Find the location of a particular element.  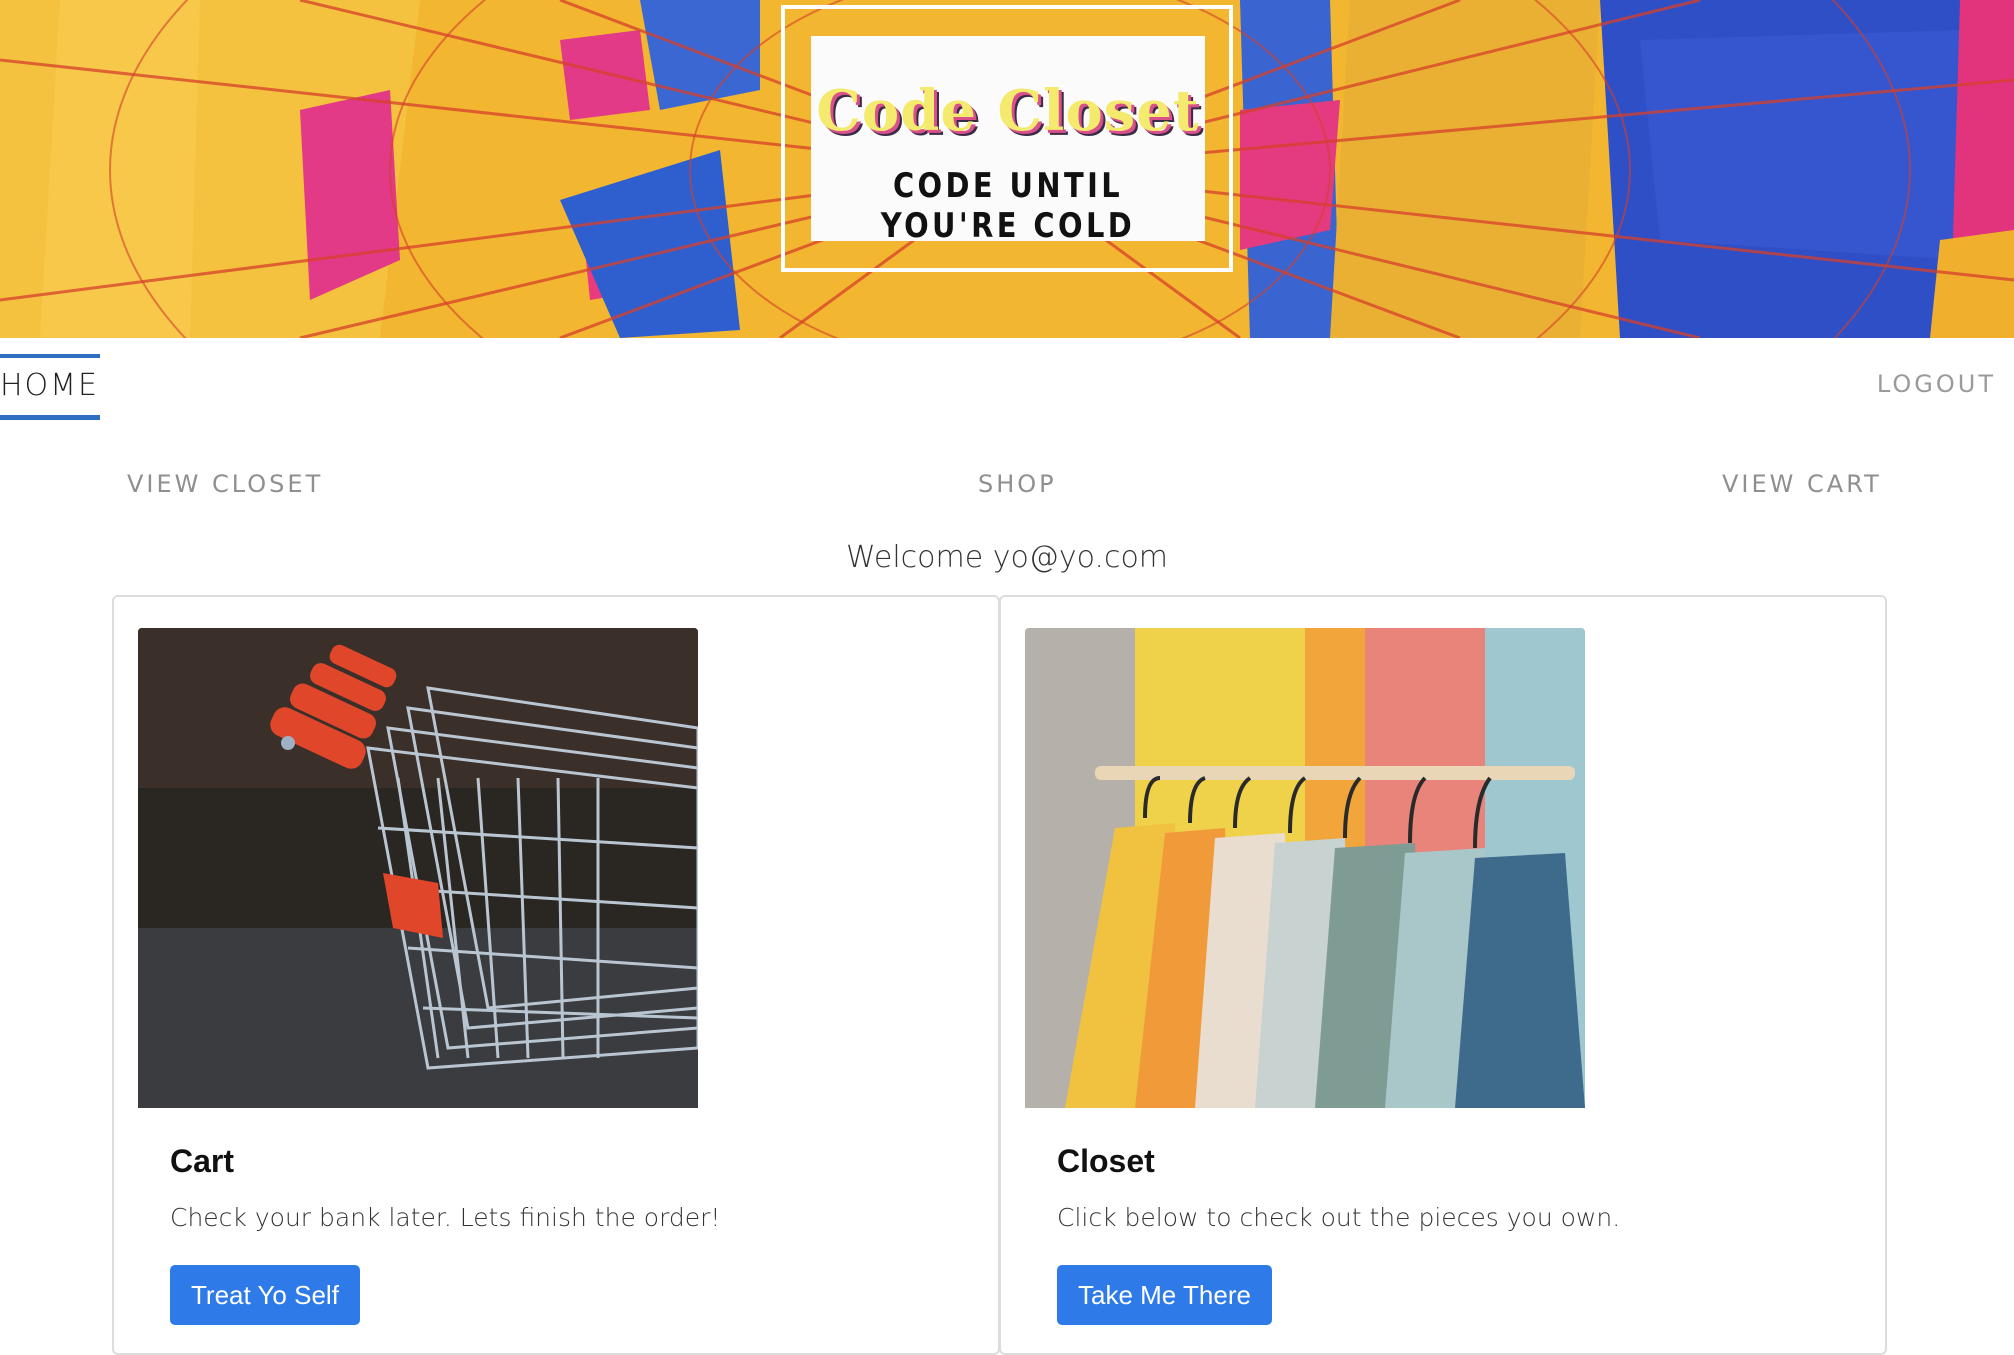

logo-tagline: CODE UNTIL YOU'RE COLD is located at coordinates (1008, 206).